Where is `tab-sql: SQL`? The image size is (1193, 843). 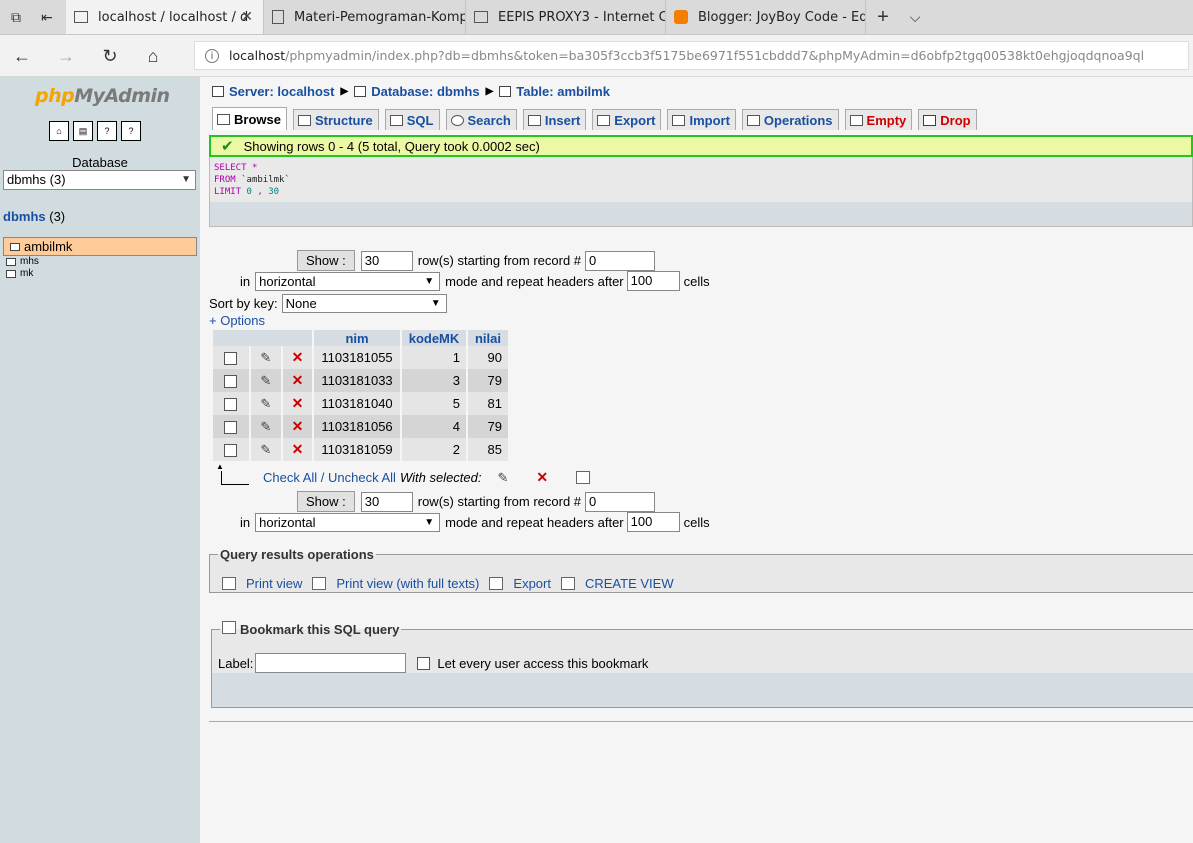
tab-sql: SQL is located at coordinates (412, 119).